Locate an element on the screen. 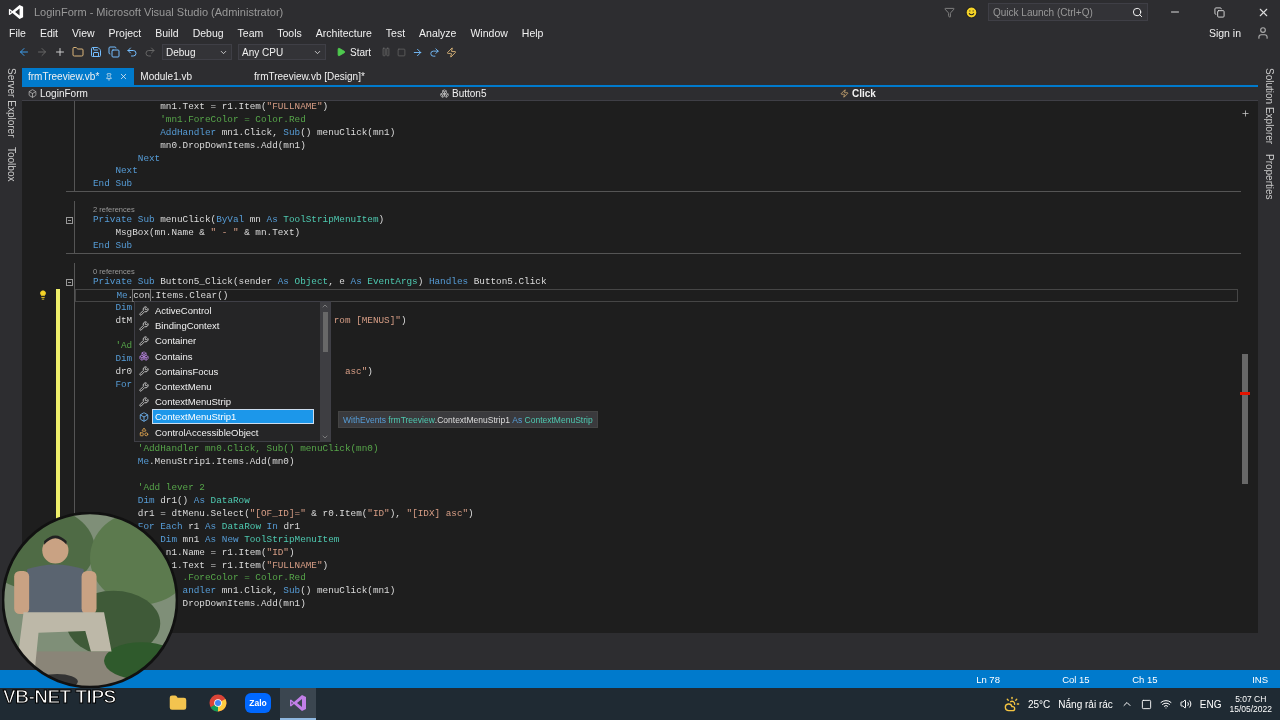  filter-icon is located at coordinates (949, 12).